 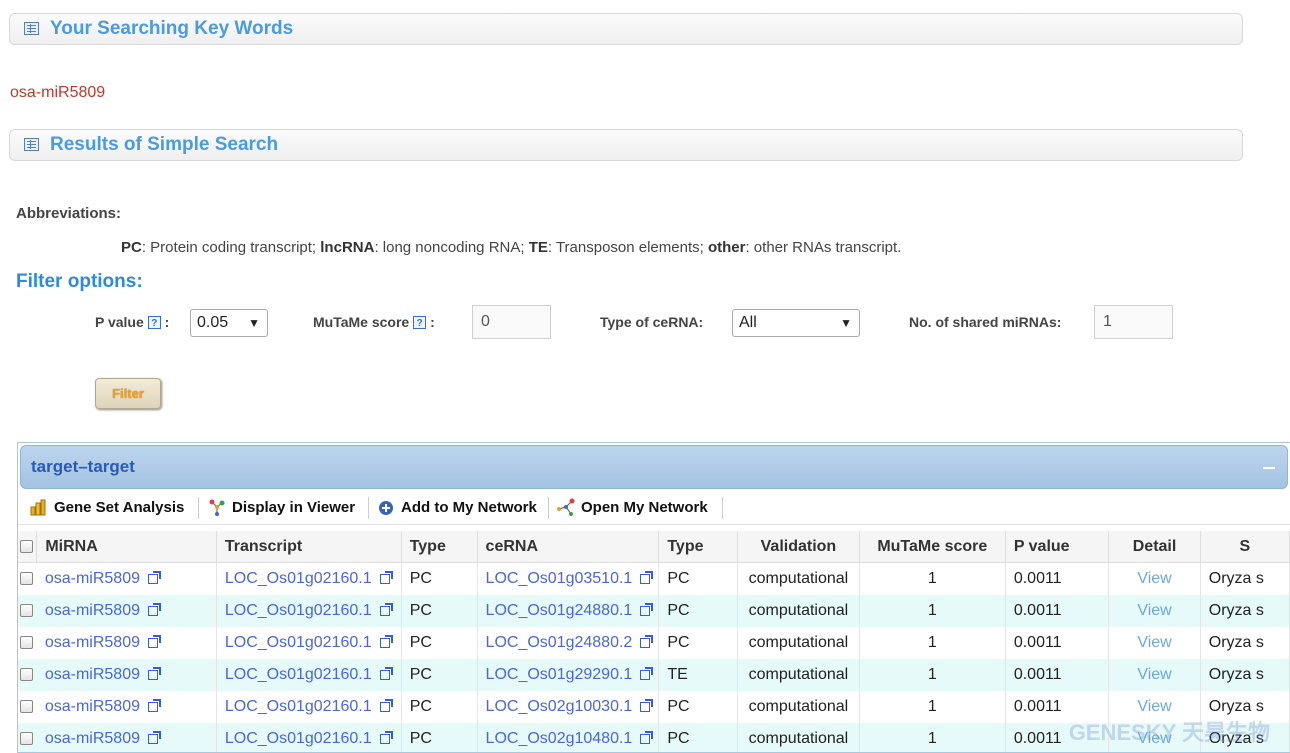 What do you see at coordinates (217, 506) in the screenshot?
I see `network-icon` at bounding box center [217, 506].